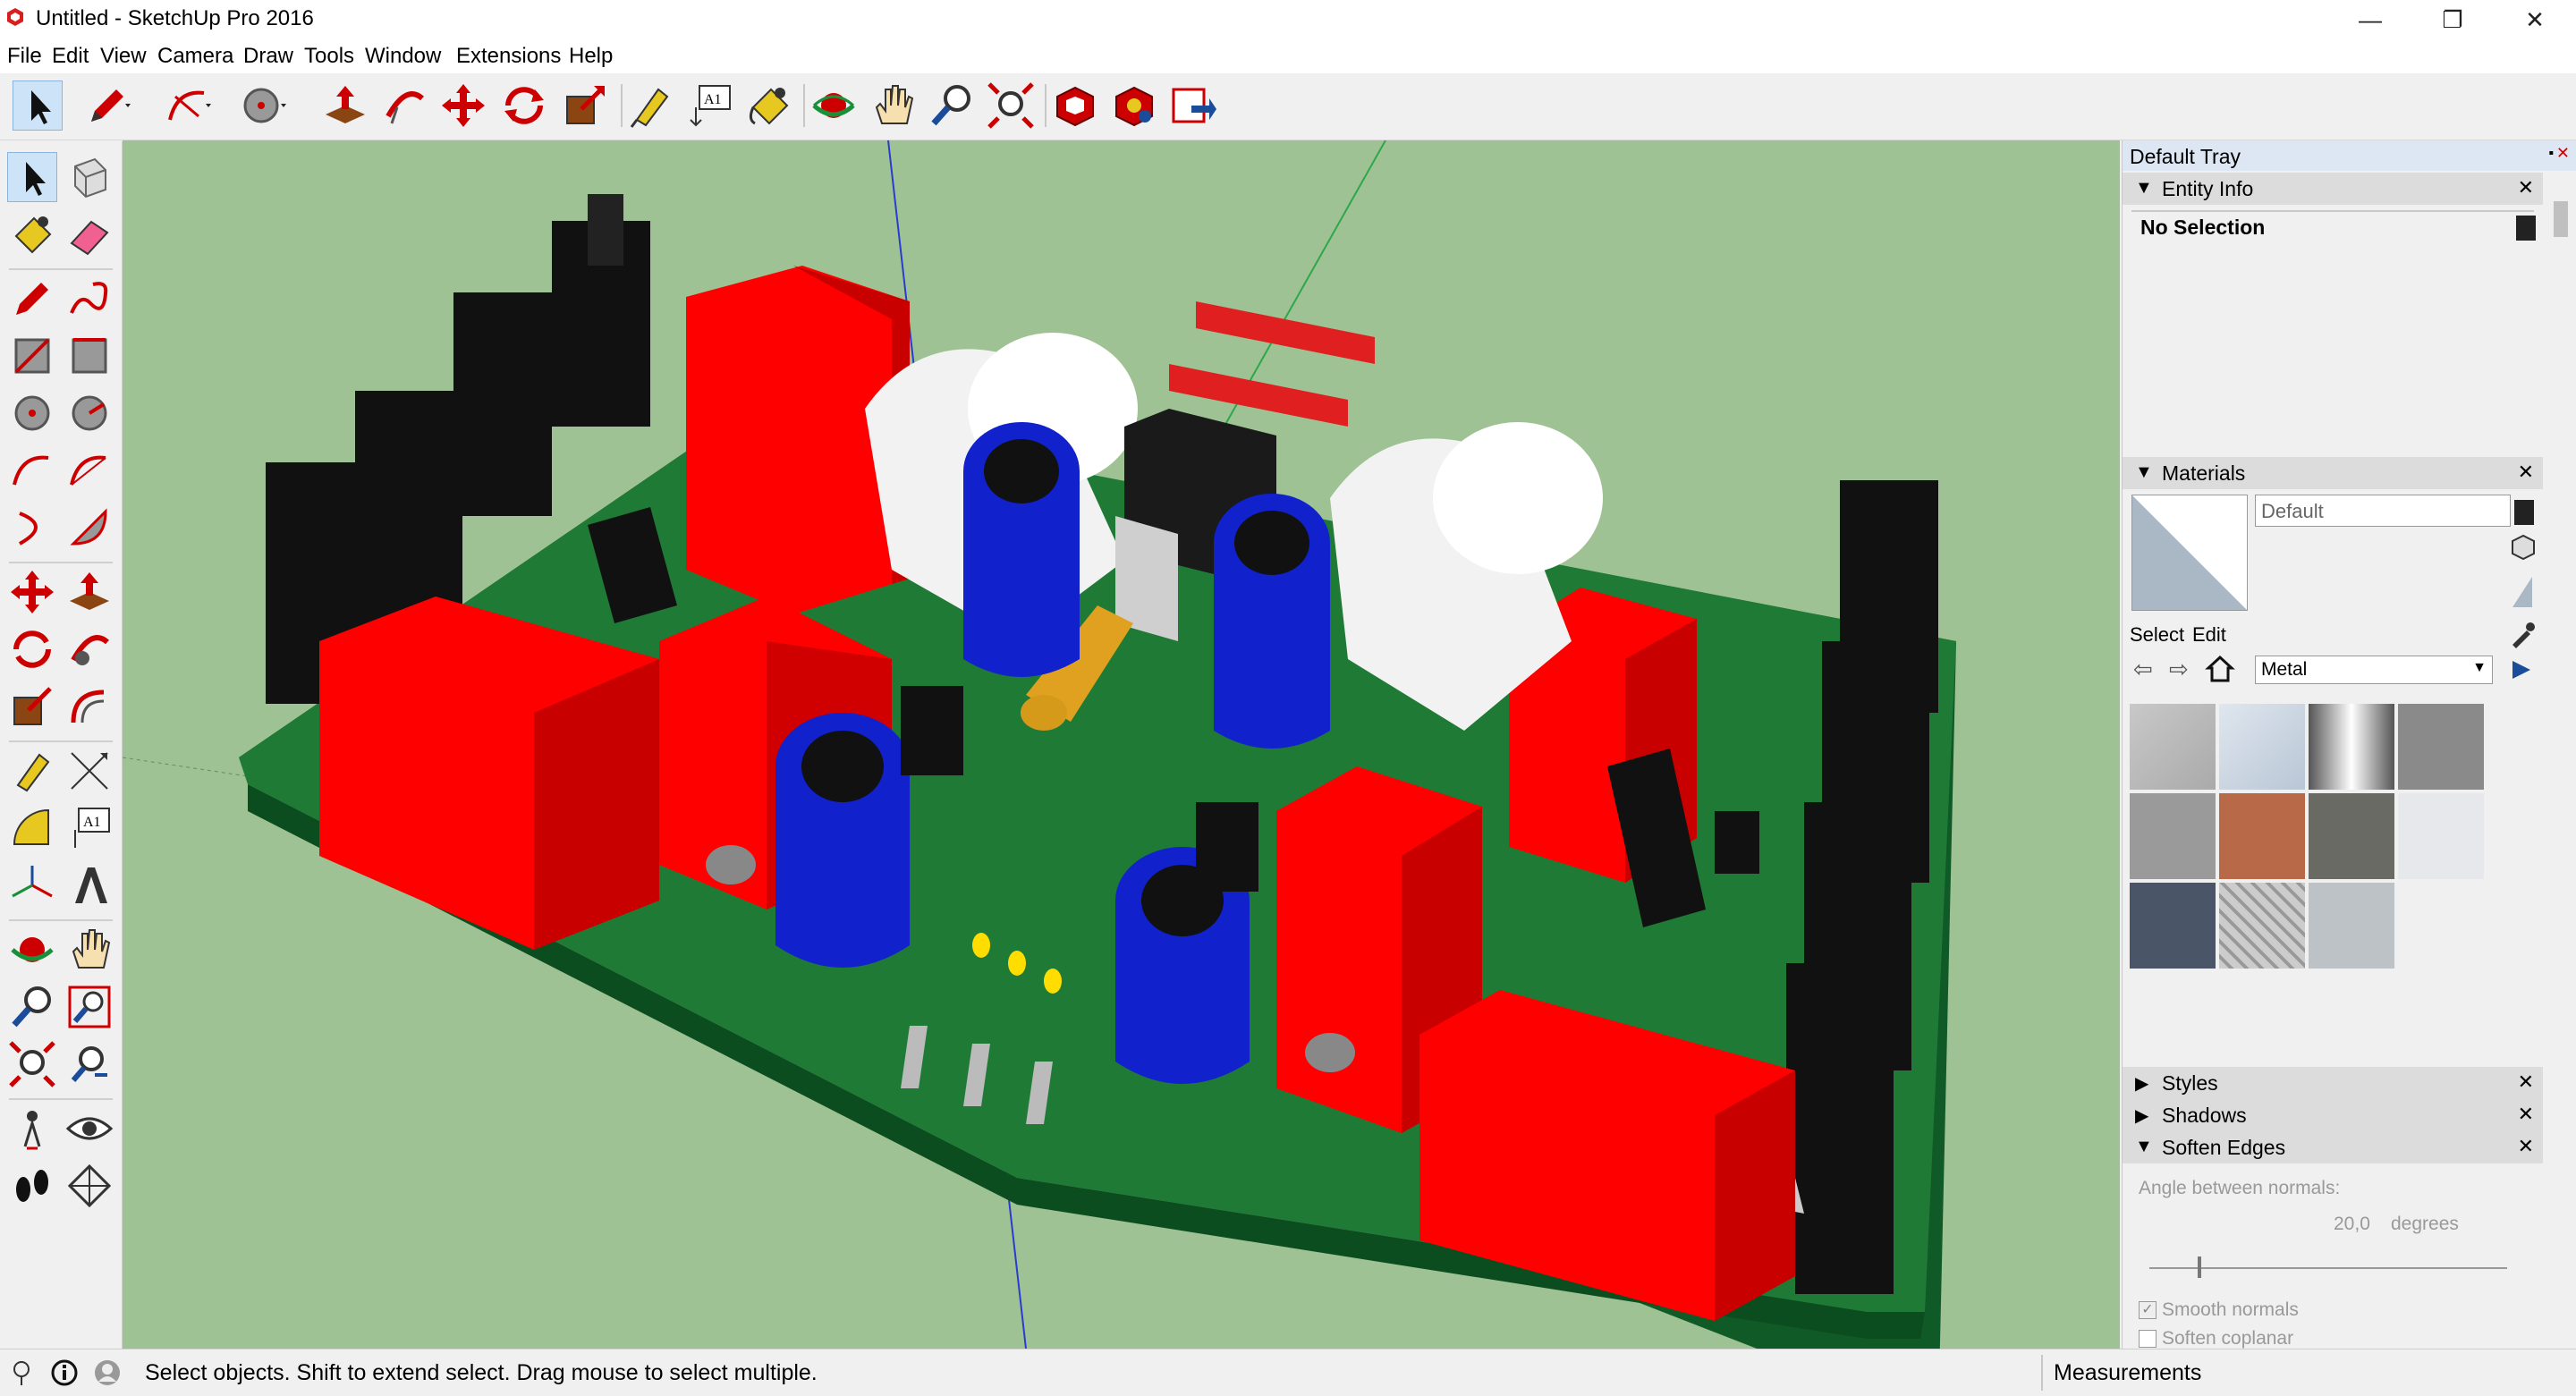  What do you see at coordinates (2551, 154) in the screenshot?
I see `tray-pin-icon: ▪` at bounding box center [2551, 154].